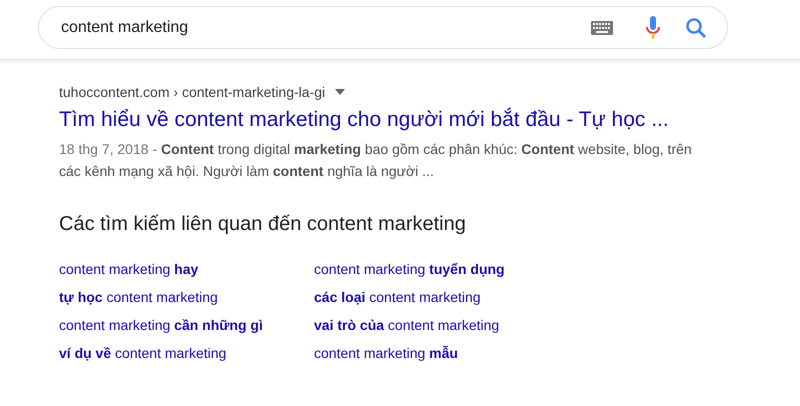  Describe the element at coordinates (696, 27) in the screenshot. I see `search-icon` at that location.